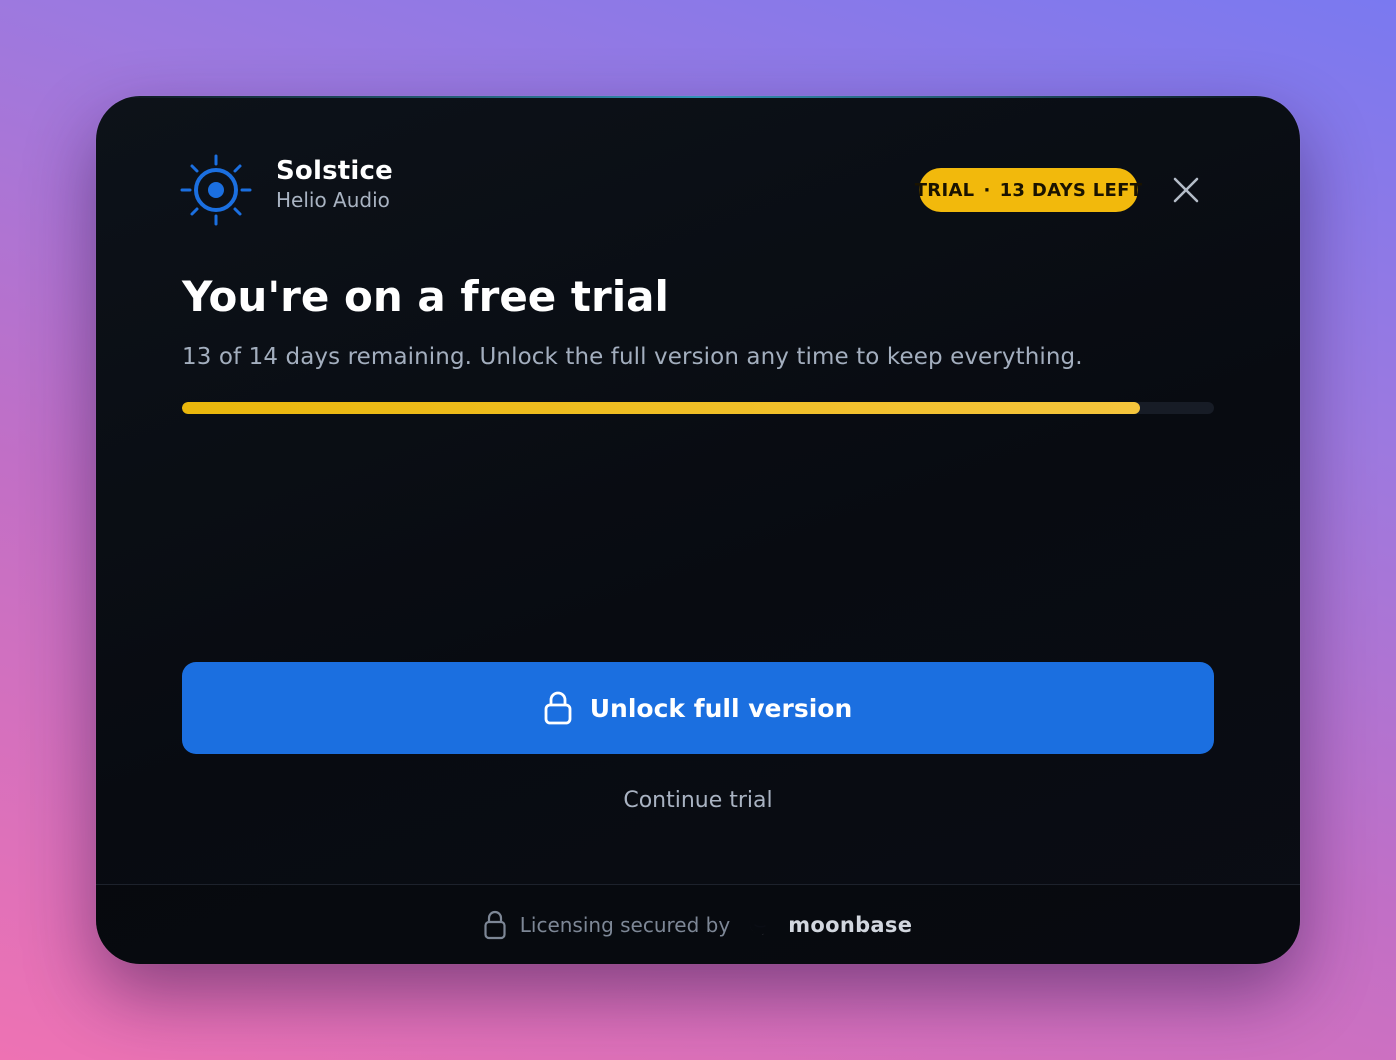 The height and width of the screenshot is (1060, 1396). I want to click on close-icon, so click(1186, 190).